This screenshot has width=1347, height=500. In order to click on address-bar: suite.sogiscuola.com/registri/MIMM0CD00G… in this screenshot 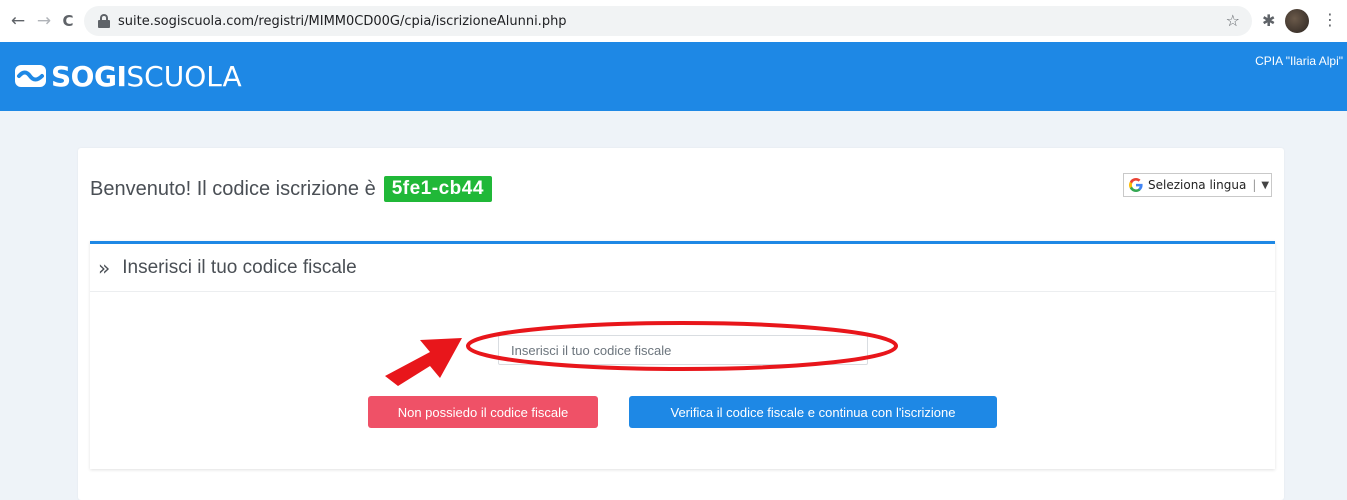, I will do `click(668, 21)`.